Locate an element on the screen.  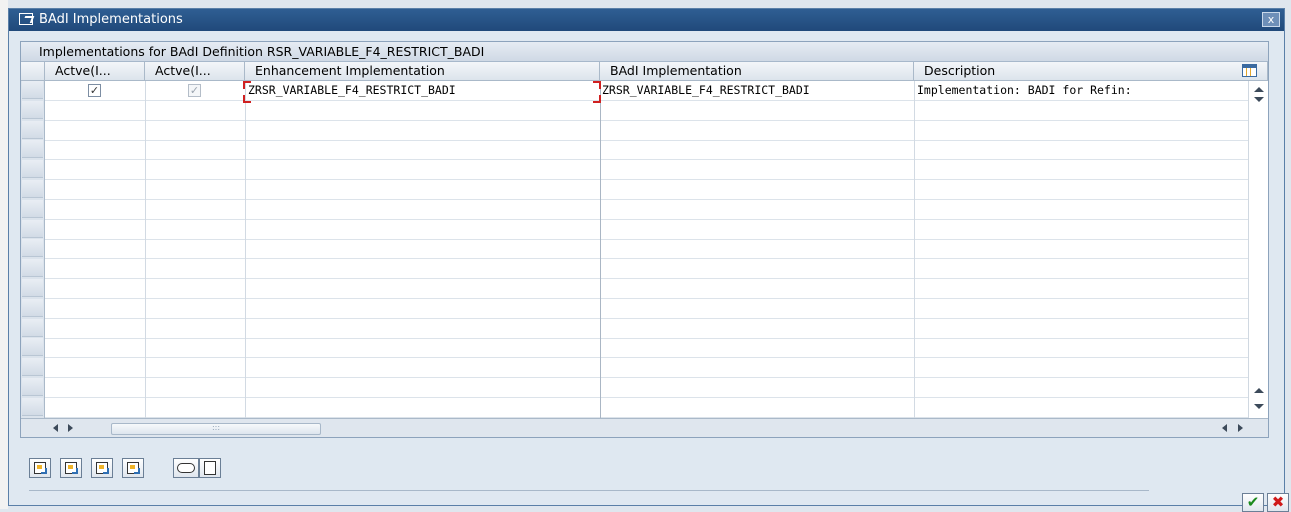
horizontal-scroll-thumb: ::: is located at coordinates (216, 429).